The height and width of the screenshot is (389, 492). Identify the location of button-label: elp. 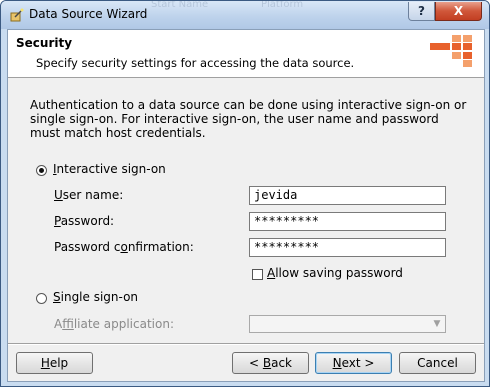
(59, 363).